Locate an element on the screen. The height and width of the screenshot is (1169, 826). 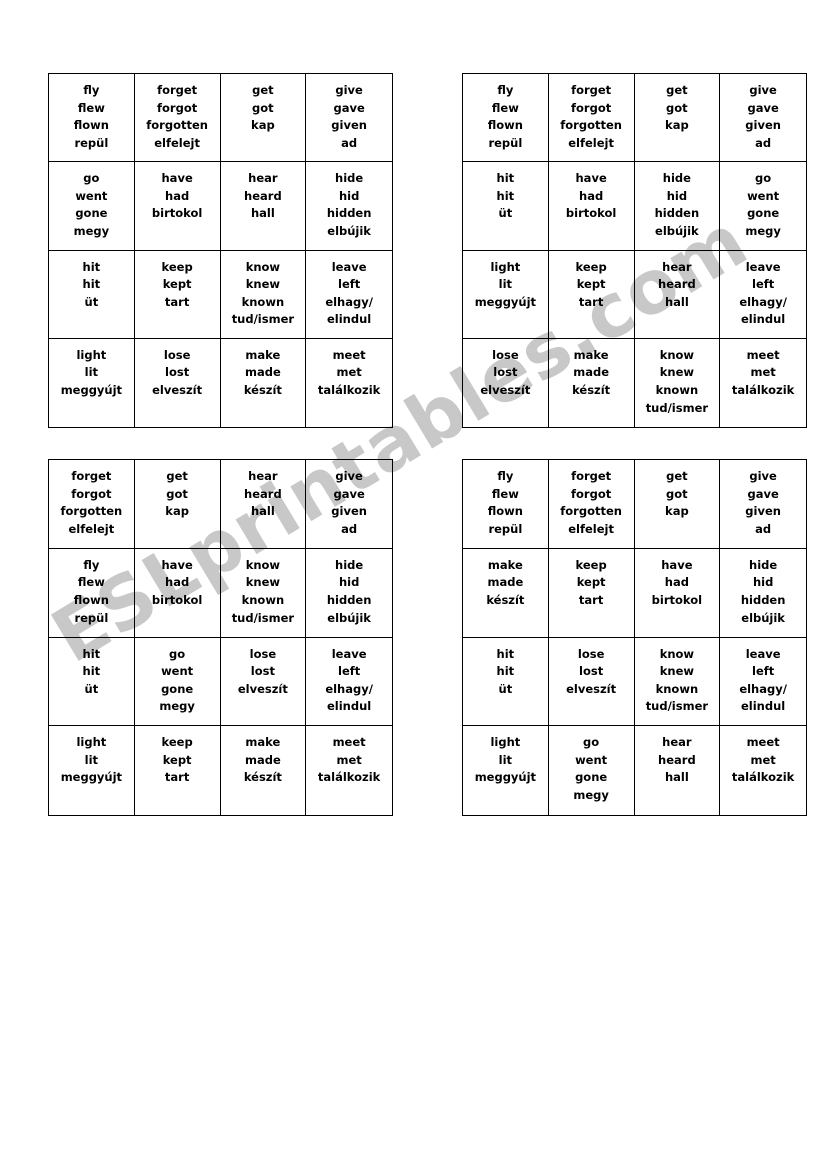
verb-base: meet is located at coordinates (763, 742).